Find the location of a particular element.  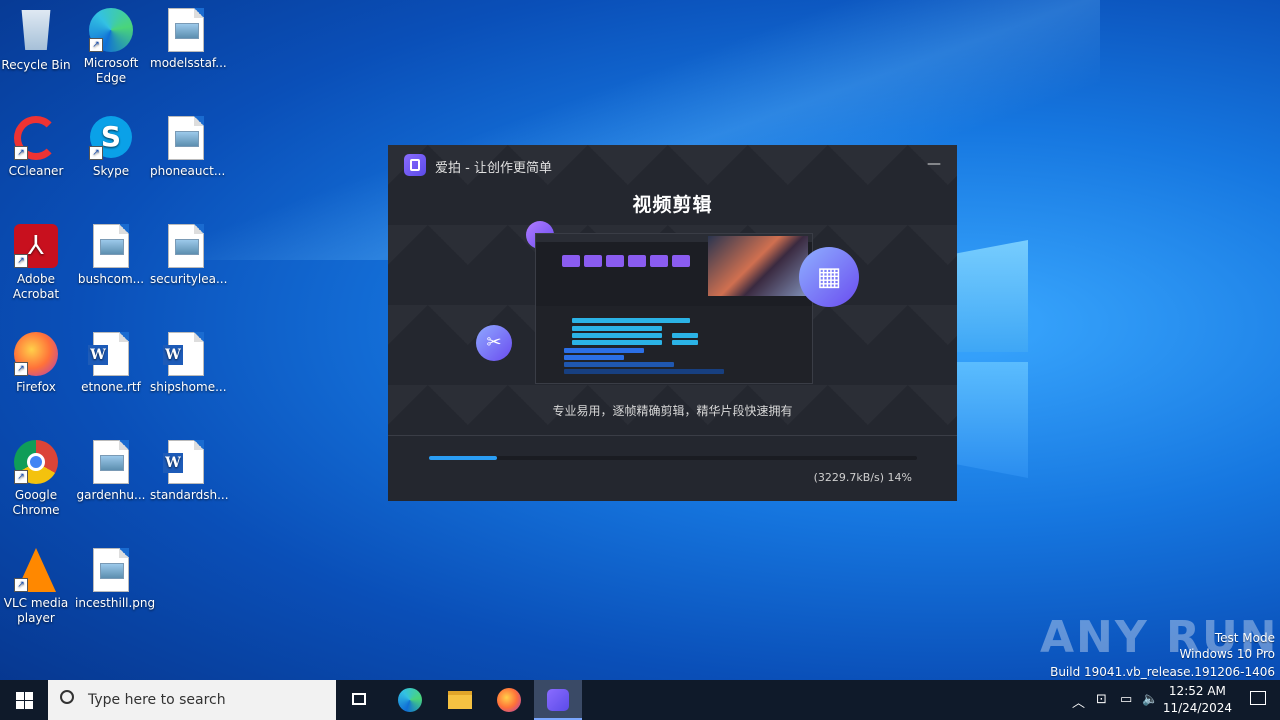

editor-preview-image is located at coordinates (674, 308).